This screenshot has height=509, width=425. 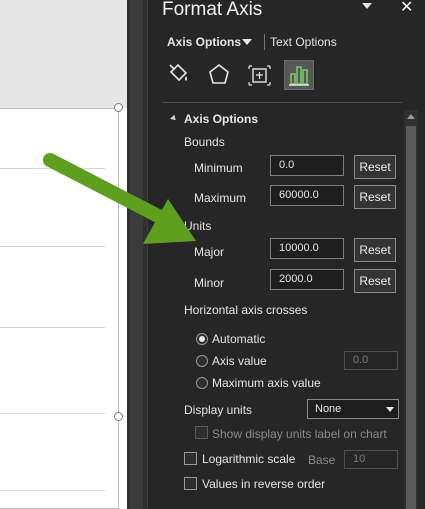 What do you see at coordinates (174, 118) in the screenshot?
I see `collapse-triangle-icon` at bounding box center [174, 118].